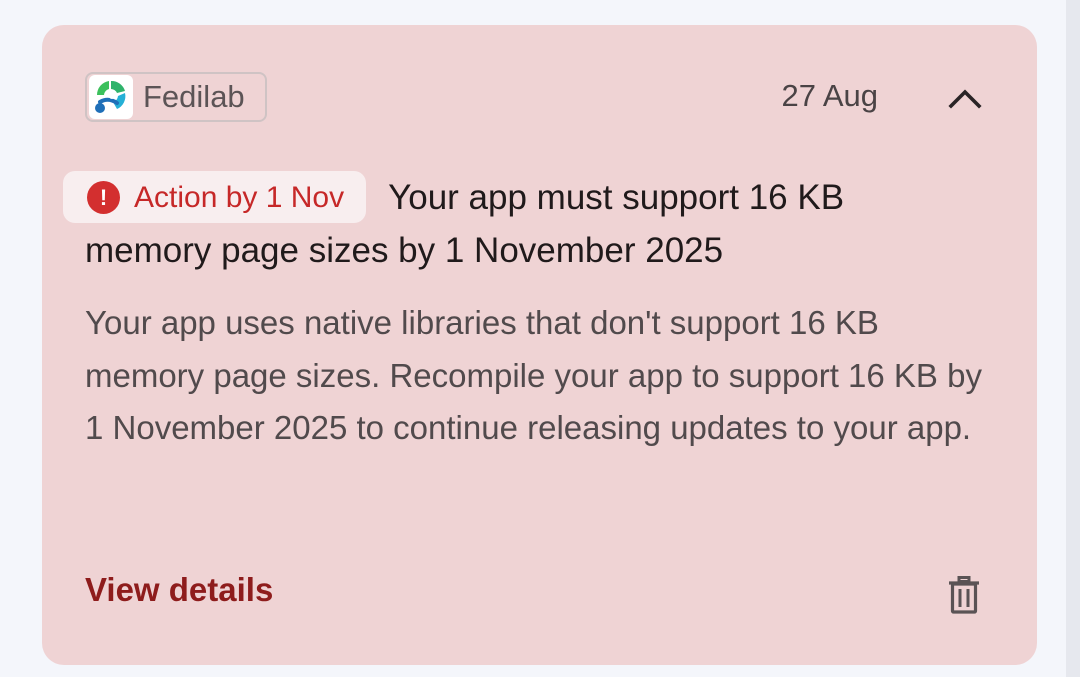 Image resolution: width=1080 pixels, height=677 pixels. I want to click on scrollbar-track, so click(1073, 338).